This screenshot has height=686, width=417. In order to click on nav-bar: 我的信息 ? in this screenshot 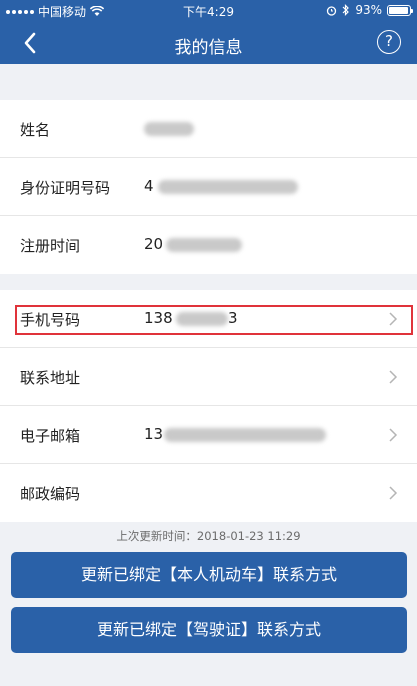, I will do `click(208, 43)`.